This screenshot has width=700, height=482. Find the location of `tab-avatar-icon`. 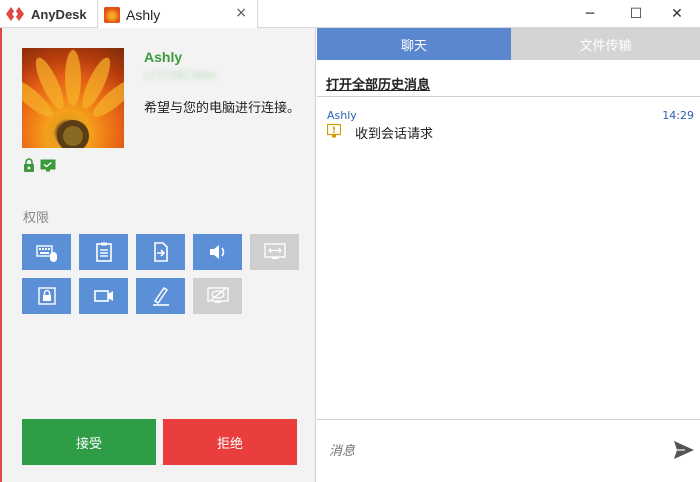

tab-avatar-icon is located at coordinates (112, 14).